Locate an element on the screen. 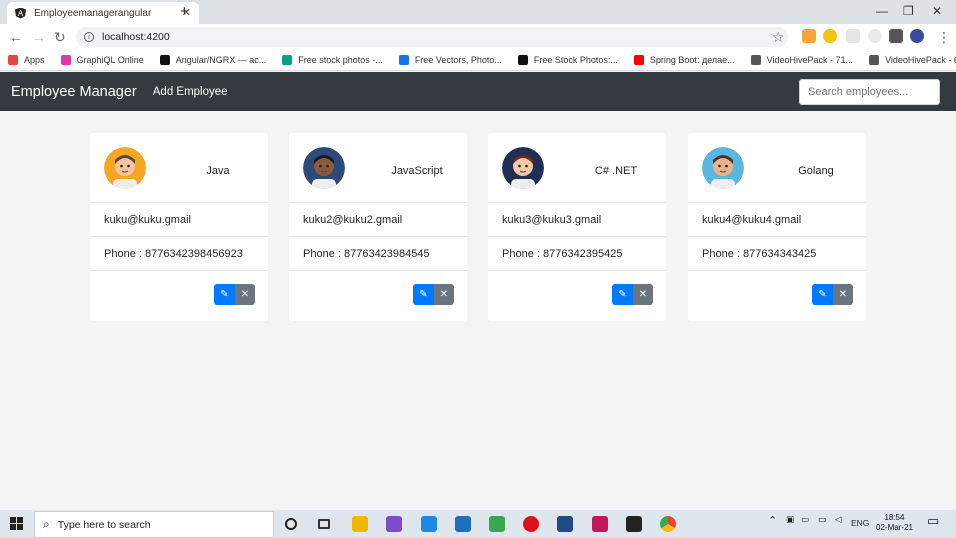 Image resolution: width=956 pixels, height=538 pixels. card-header: C# .NET is located at coordinates (577, 168).